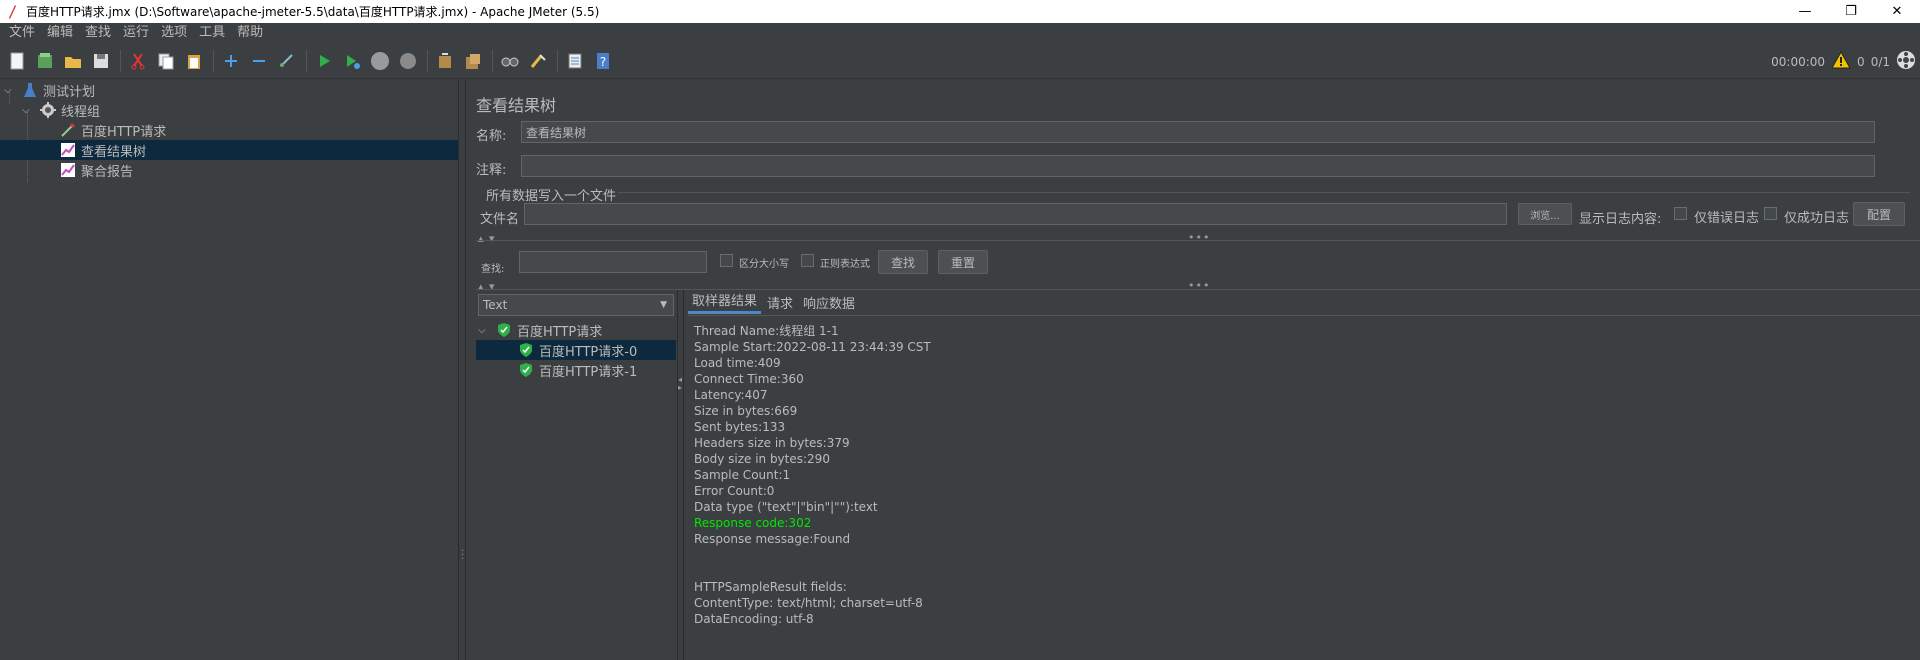 The image size is (1920, 660). Describe the element at coordinates (845, 264) in the screenshot. I see `regex-label: 正则表达式` at that location.